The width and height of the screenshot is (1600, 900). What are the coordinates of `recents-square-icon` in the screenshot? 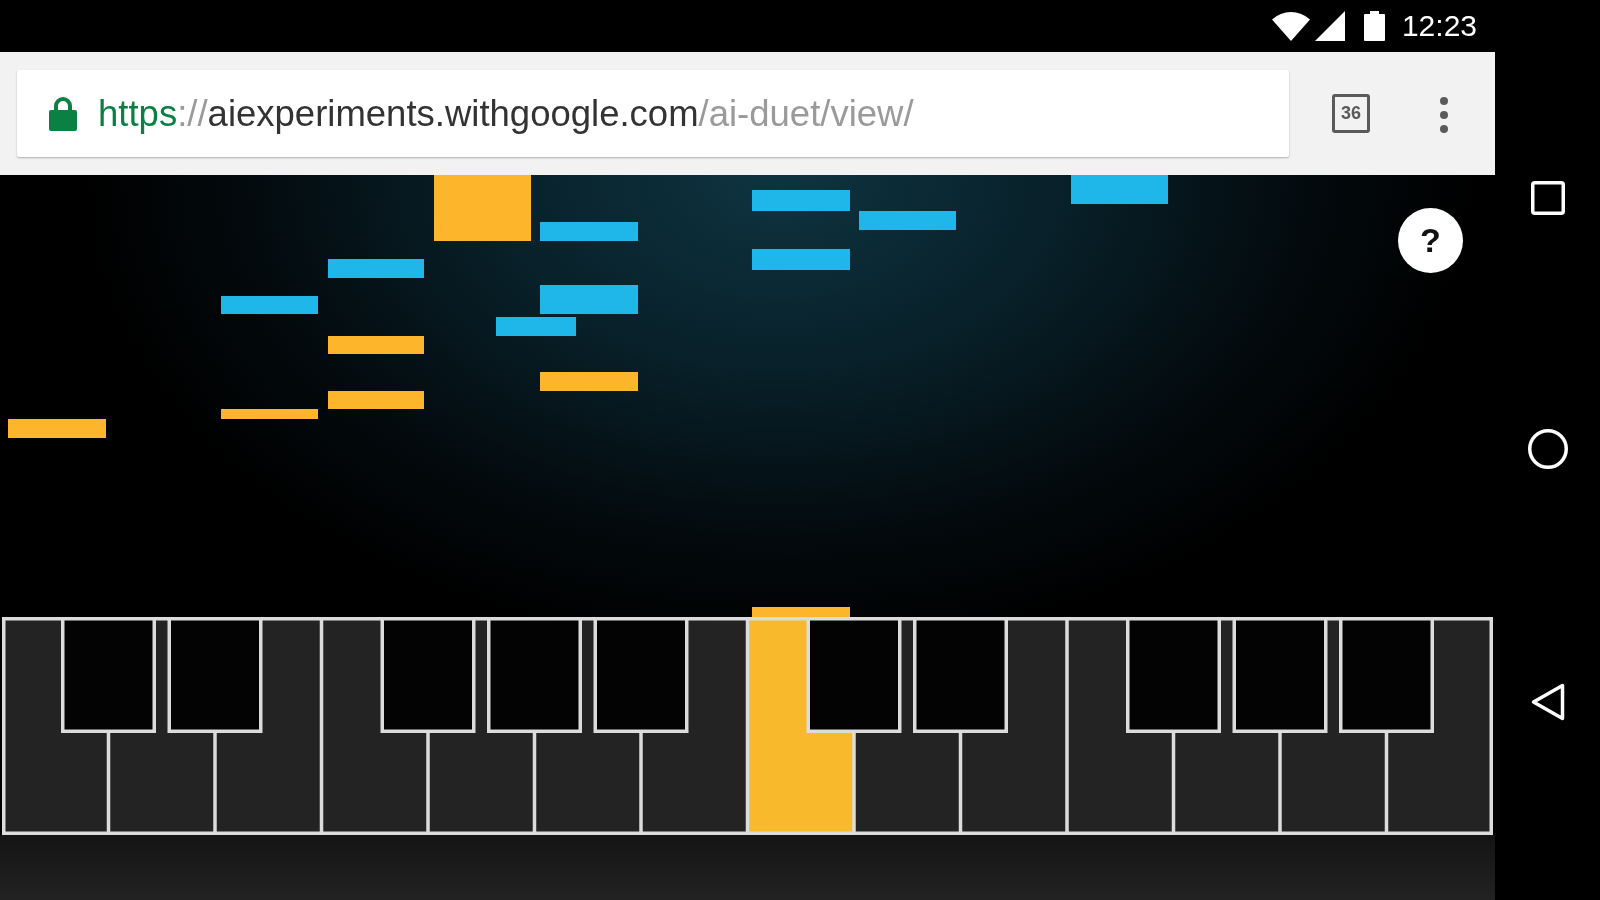 It's located at (1547, 198).